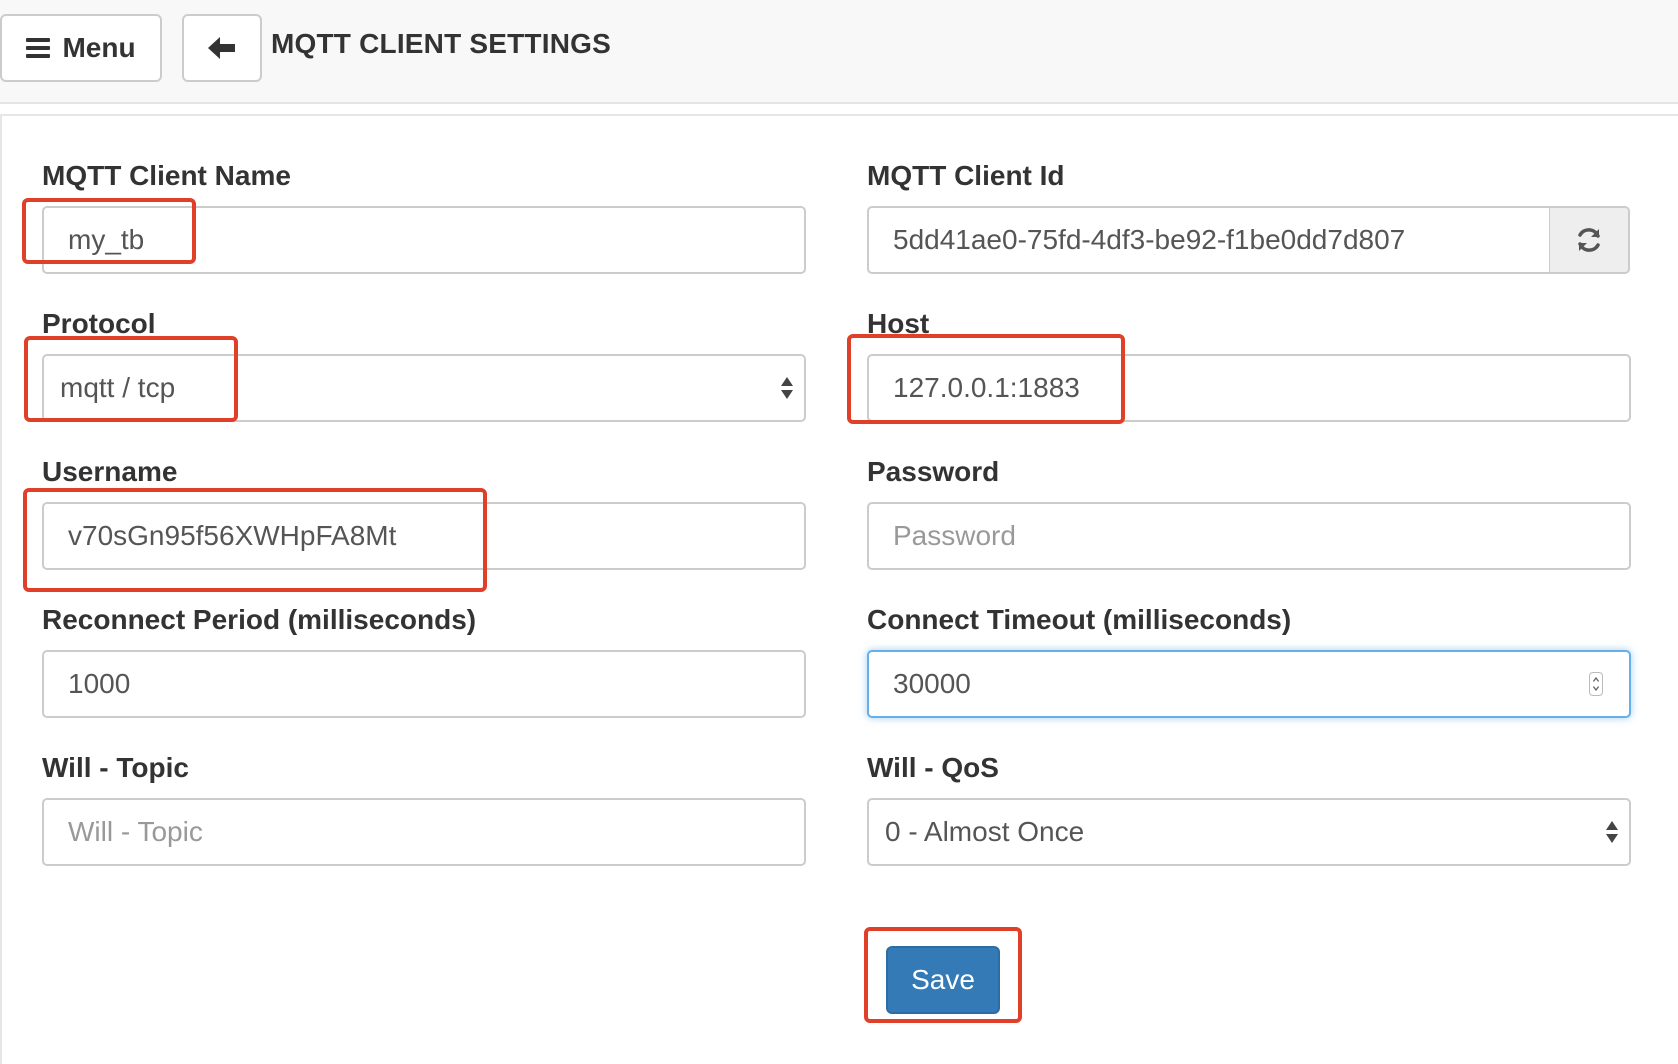  What do you see at coordinates (898, 323) in the screenshot?
I see `host-label: Host` at bounding box center [898, 323].